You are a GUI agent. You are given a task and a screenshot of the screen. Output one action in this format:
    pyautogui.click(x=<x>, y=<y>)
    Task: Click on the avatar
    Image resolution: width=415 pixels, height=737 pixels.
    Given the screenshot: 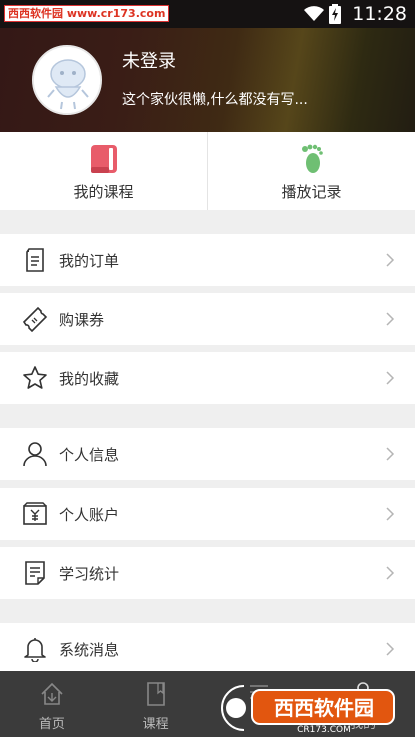 What is the action you would take?
    pyautogui.click(x=67, y=80)
    